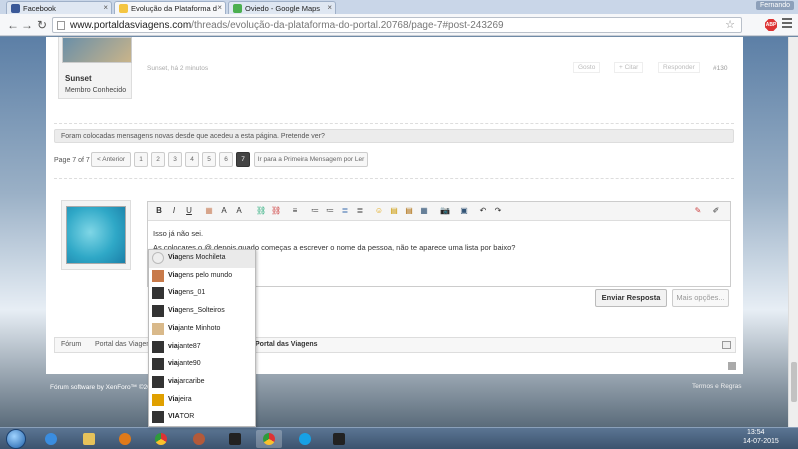  What do you see at coordinates (224, 210) in the screenshot?
I see `font-size-icon: A` at bounding box center [224, 210].